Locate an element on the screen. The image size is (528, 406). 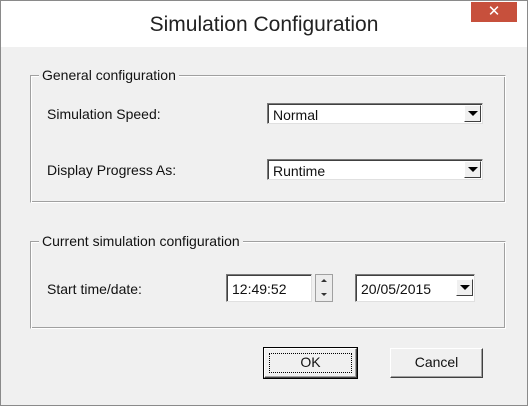
close-button: ✕ is located at coordinates (494, 12).